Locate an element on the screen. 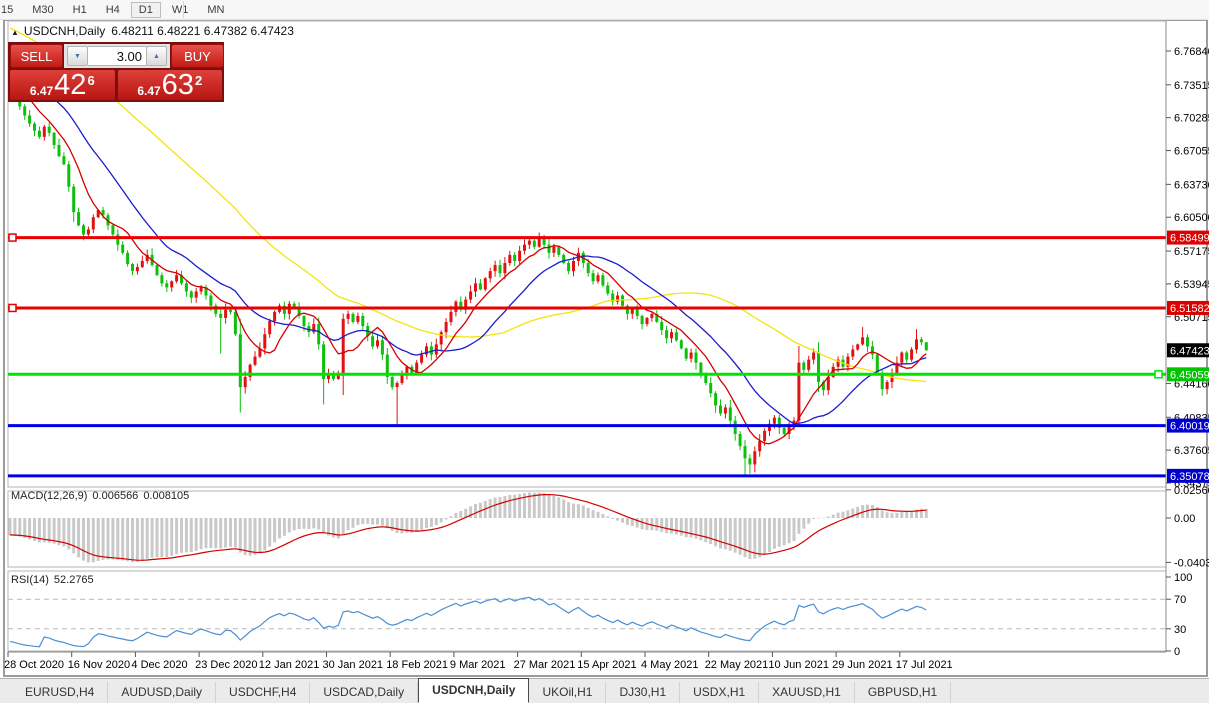 This screenshot has width=1209, height=703. tab-audusd-daily: AUDUSD,Daily is located at coordinates (162, 692).